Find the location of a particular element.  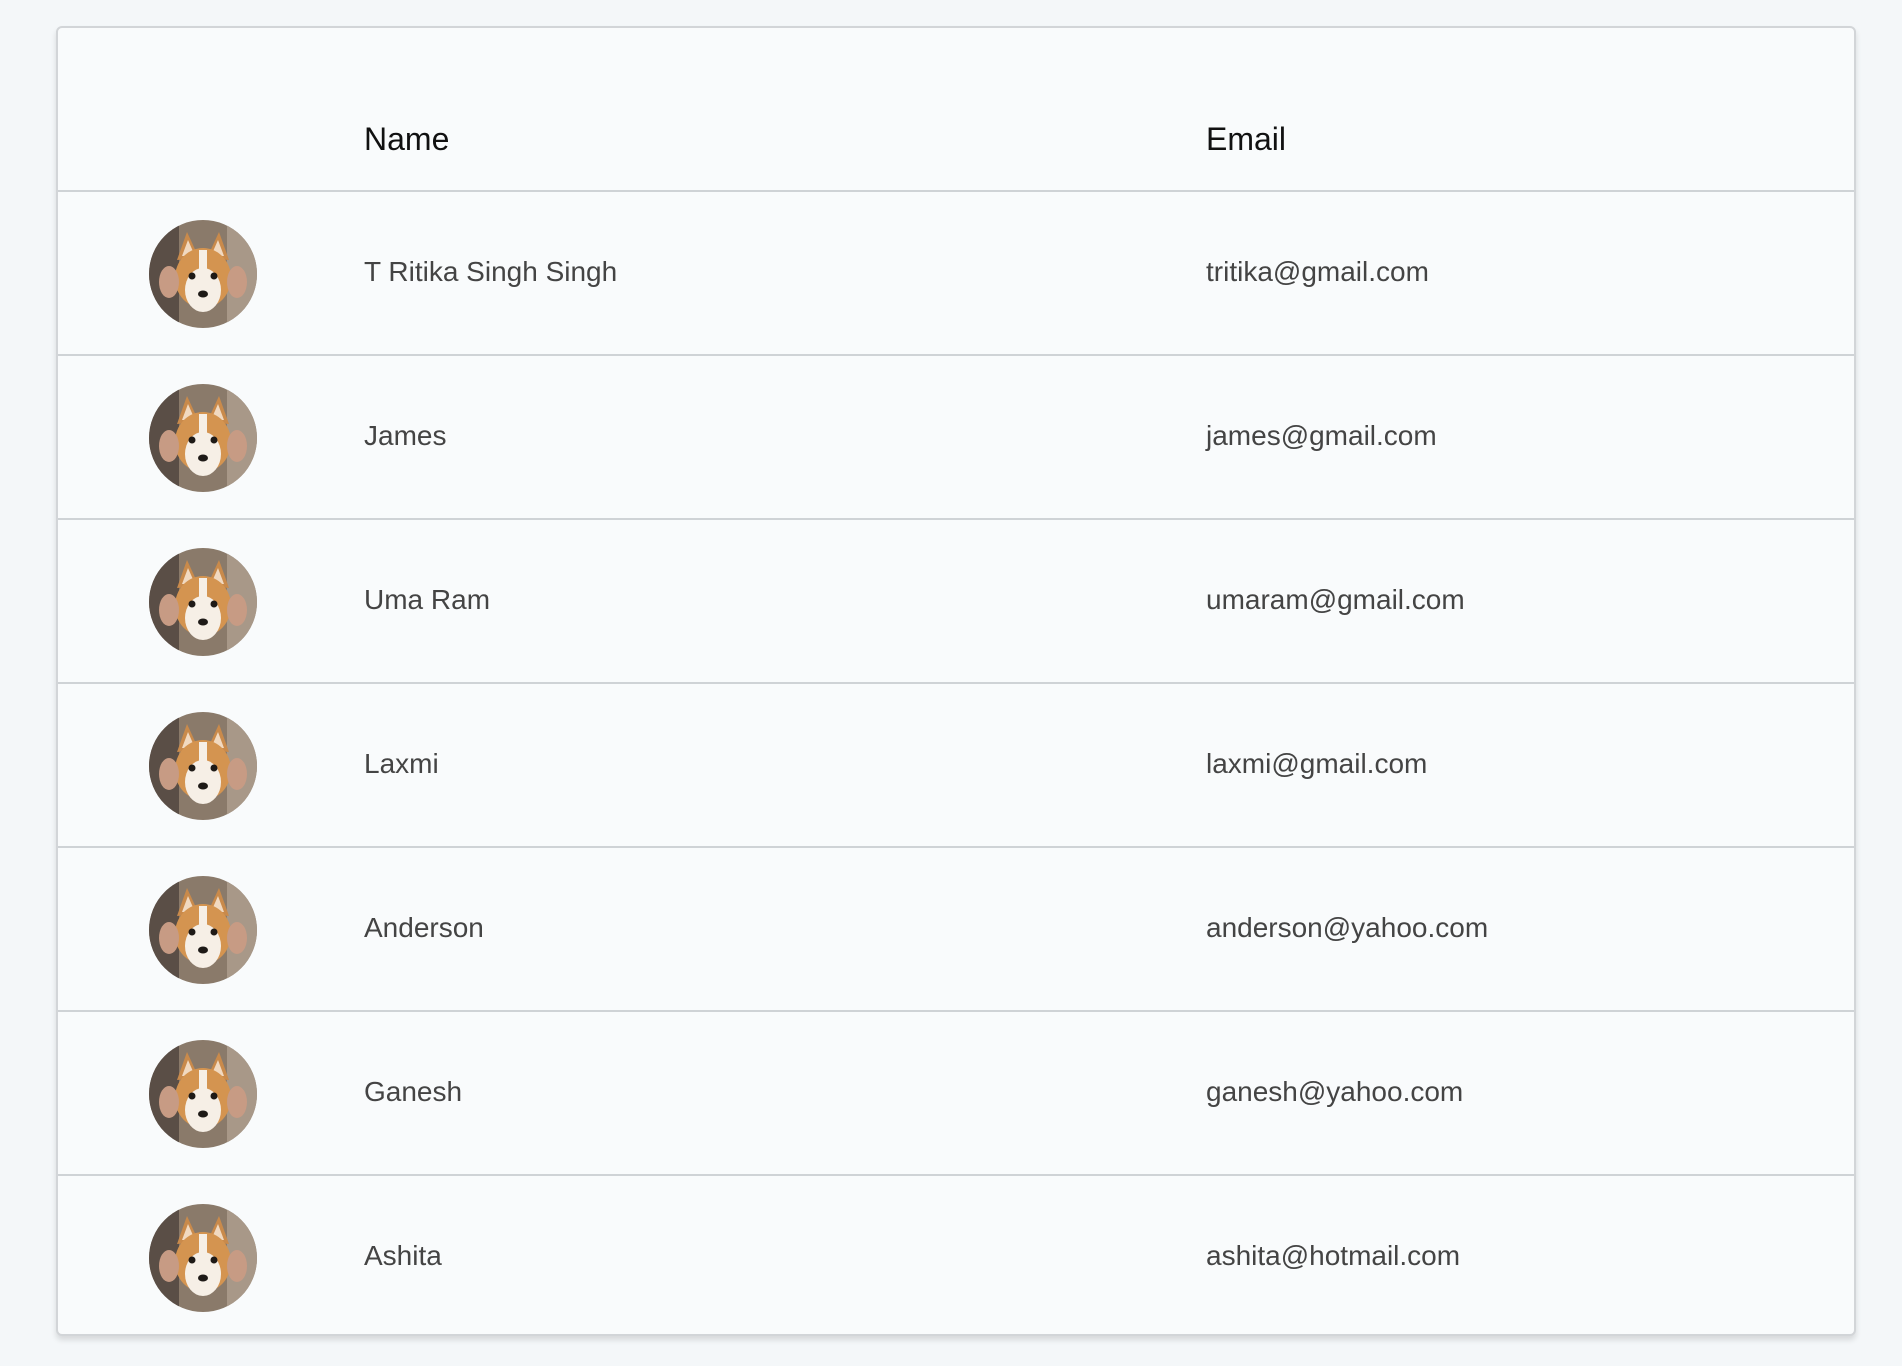

cell-email: tritika@gmail.com is located at coordinates (1317, 271).